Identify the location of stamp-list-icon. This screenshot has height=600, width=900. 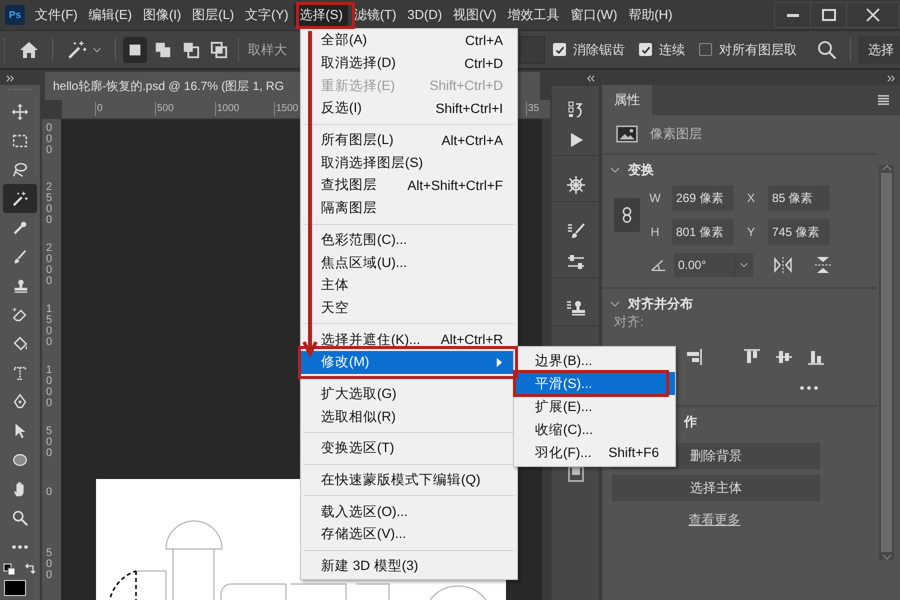
(576, 308).